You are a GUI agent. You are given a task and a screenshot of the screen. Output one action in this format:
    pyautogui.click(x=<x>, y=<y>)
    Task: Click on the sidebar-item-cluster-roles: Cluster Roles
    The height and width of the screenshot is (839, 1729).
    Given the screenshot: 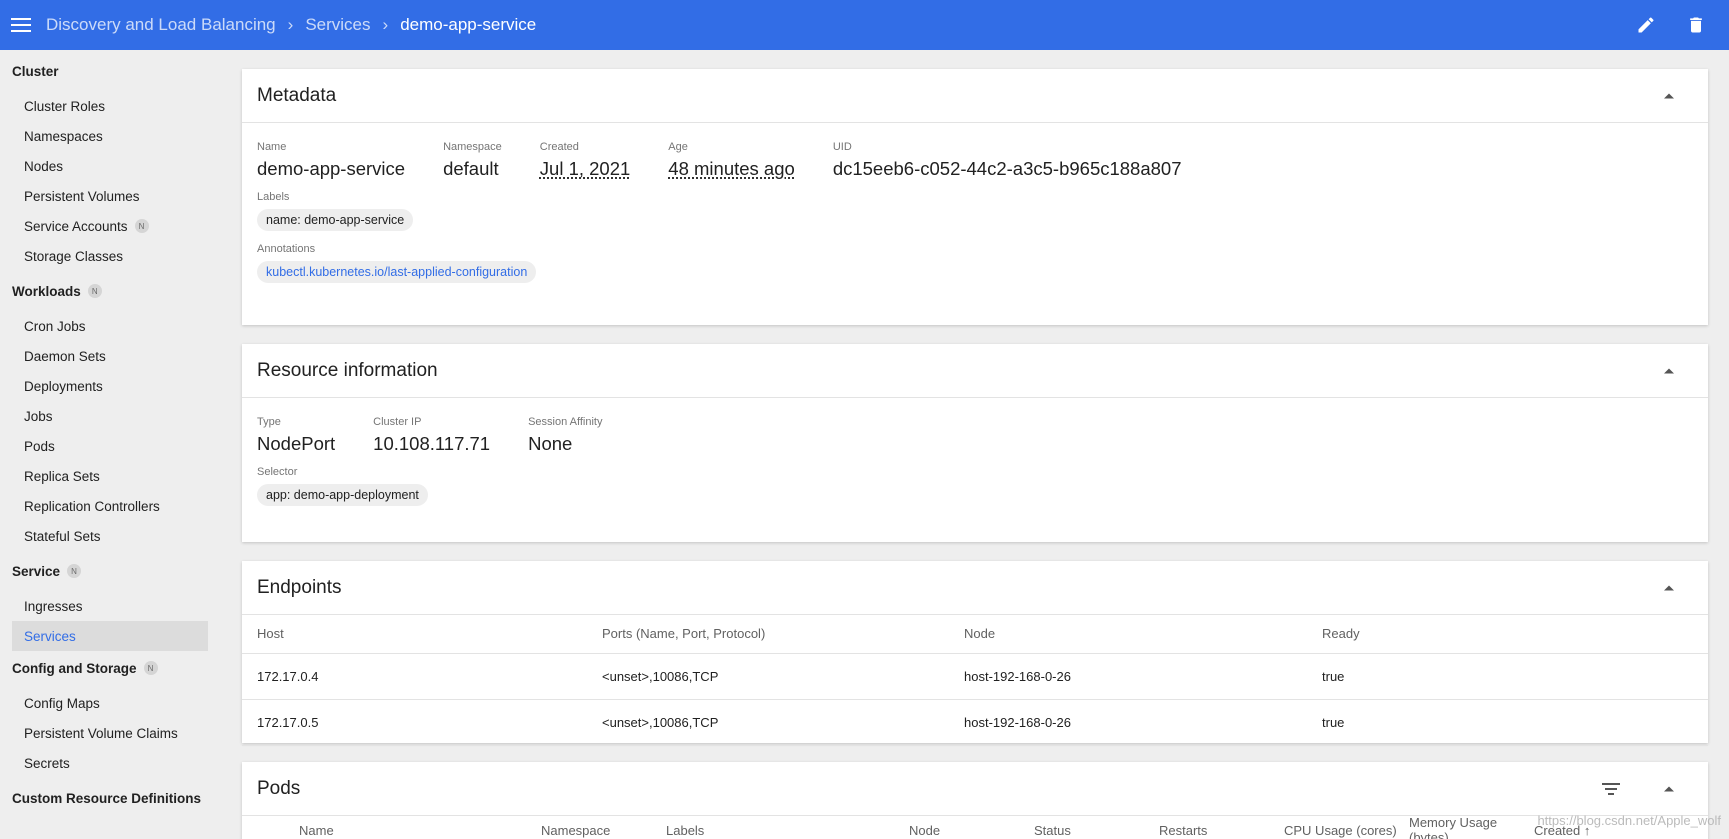 What is the action you would take?
    pyautogui.click(x=110, y=106)
    